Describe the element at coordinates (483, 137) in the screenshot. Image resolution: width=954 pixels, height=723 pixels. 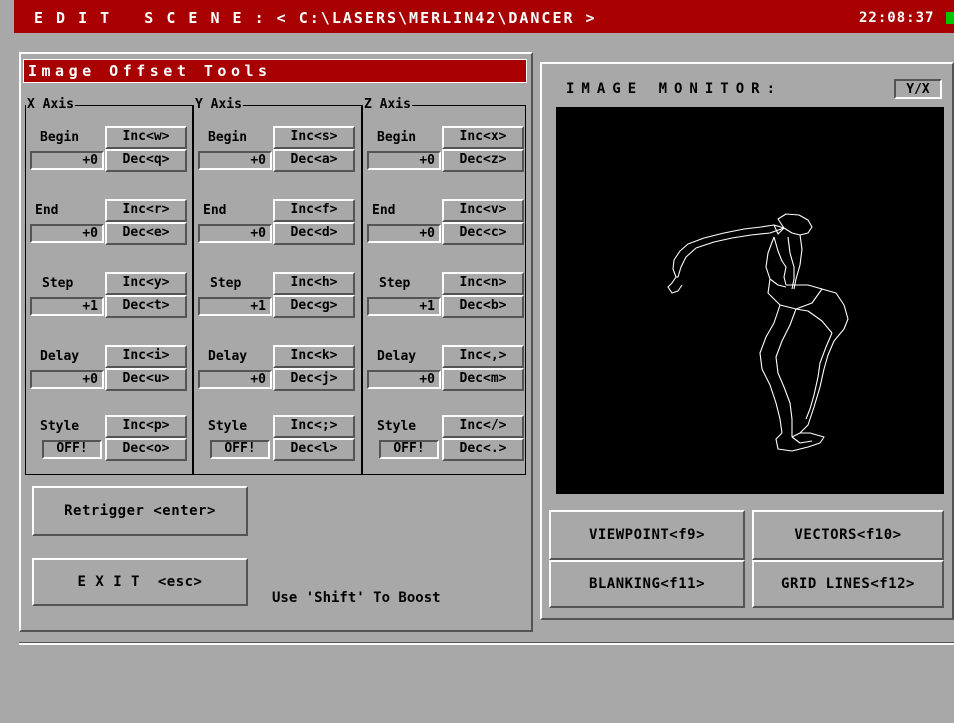
I see `z-begin-inc-button: Inc<x>` at that location.